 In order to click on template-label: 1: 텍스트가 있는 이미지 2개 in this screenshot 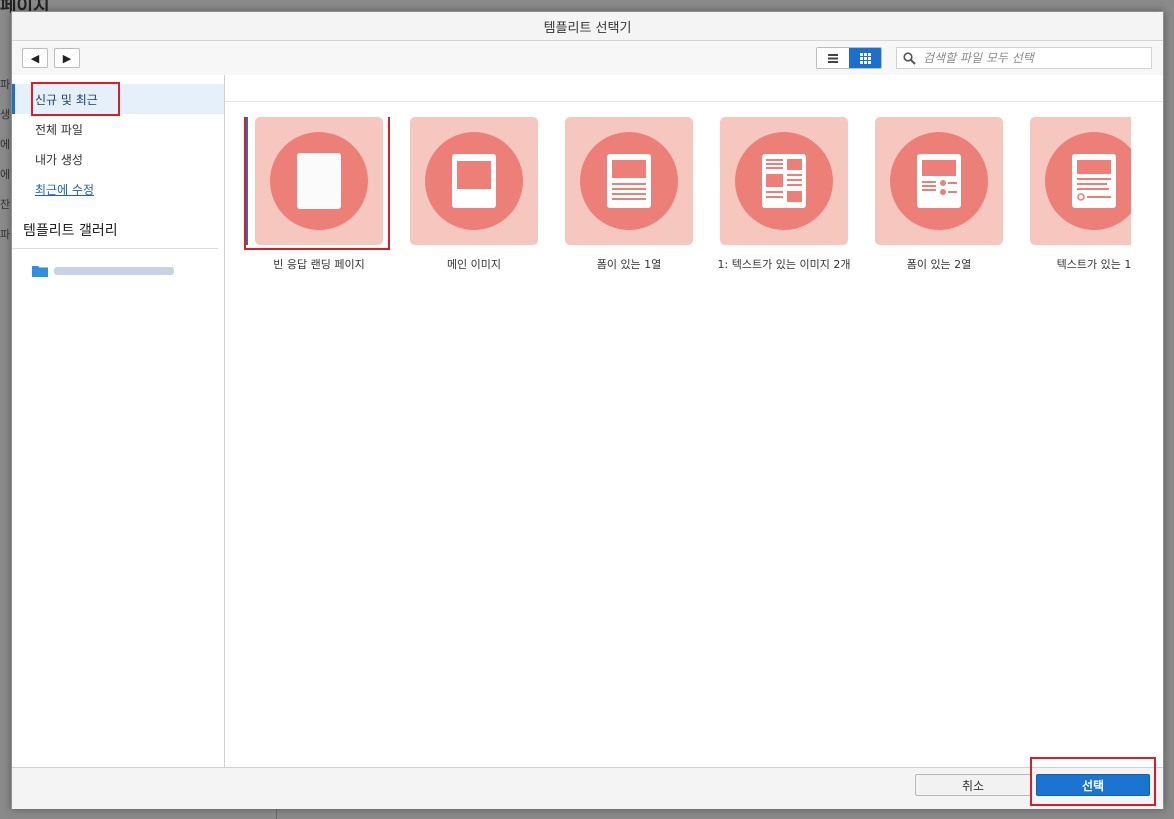, I will do `click(784, 264)`.